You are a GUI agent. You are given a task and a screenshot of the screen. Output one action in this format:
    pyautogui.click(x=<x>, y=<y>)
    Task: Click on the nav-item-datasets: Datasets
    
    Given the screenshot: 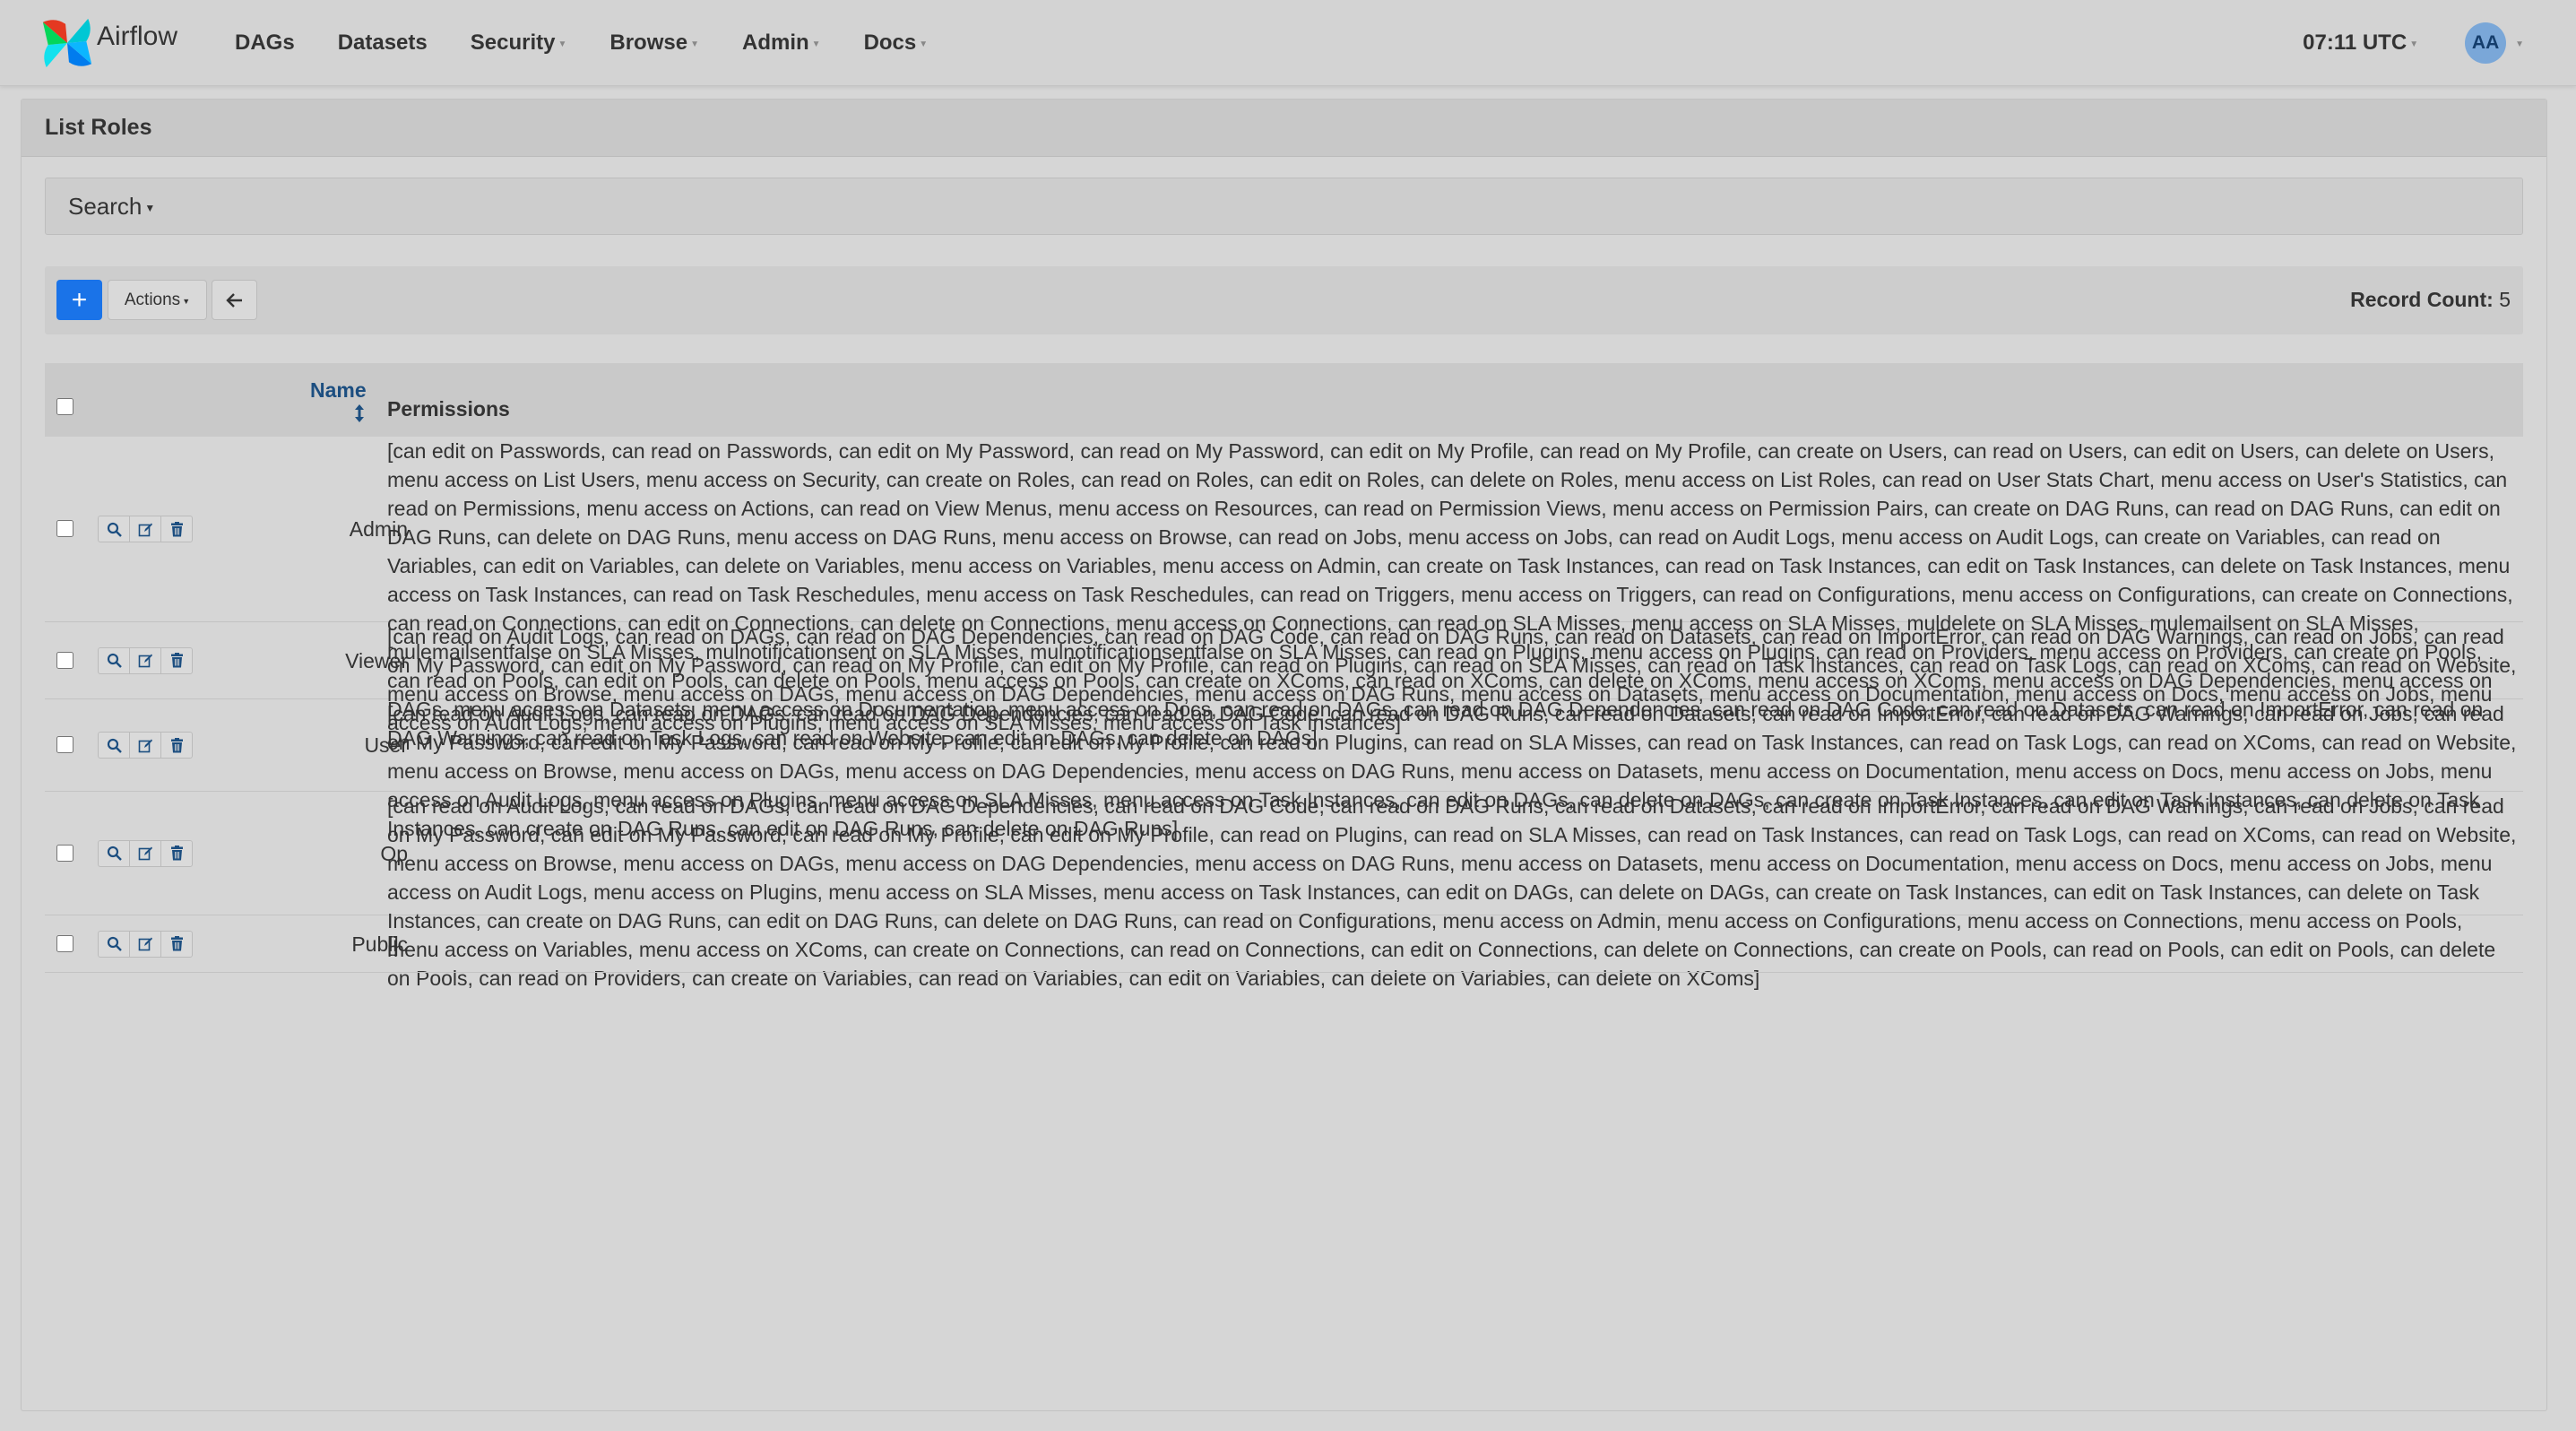 What is the action you would take?
    pyautogui.click(x=383, y=43)
    